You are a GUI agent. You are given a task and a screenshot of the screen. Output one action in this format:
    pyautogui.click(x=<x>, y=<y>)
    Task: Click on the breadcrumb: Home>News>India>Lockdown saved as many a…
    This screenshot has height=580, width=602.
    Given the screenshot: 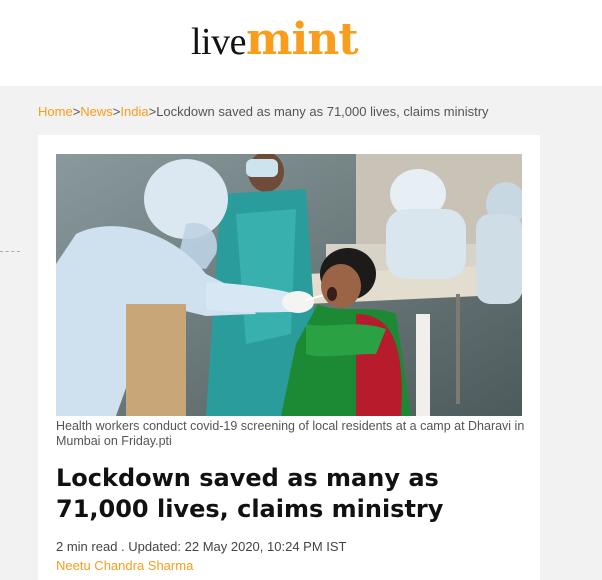 What is the action you would take?
    pyautogui.click(x=263, y=111)
    